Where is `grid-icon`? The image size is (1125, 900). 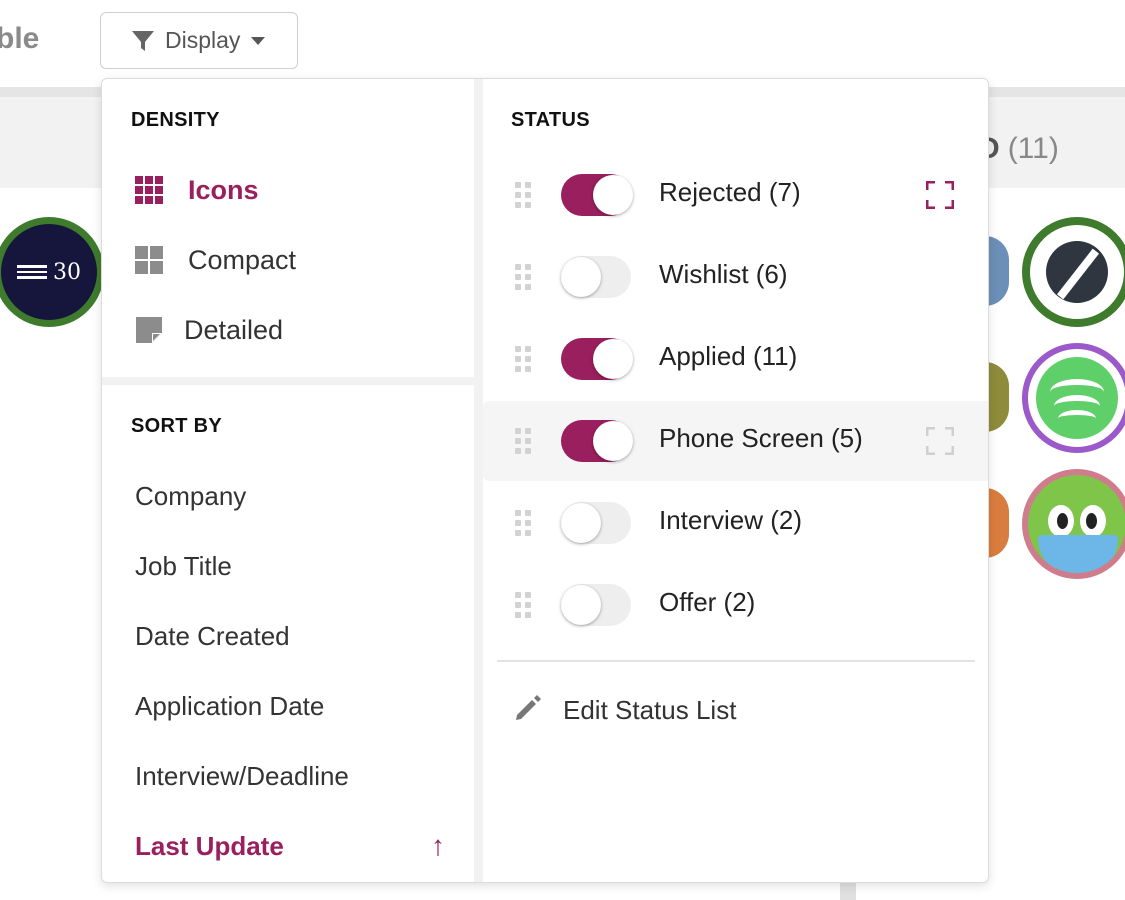 grid-icon is located at coordinates (149, 190).